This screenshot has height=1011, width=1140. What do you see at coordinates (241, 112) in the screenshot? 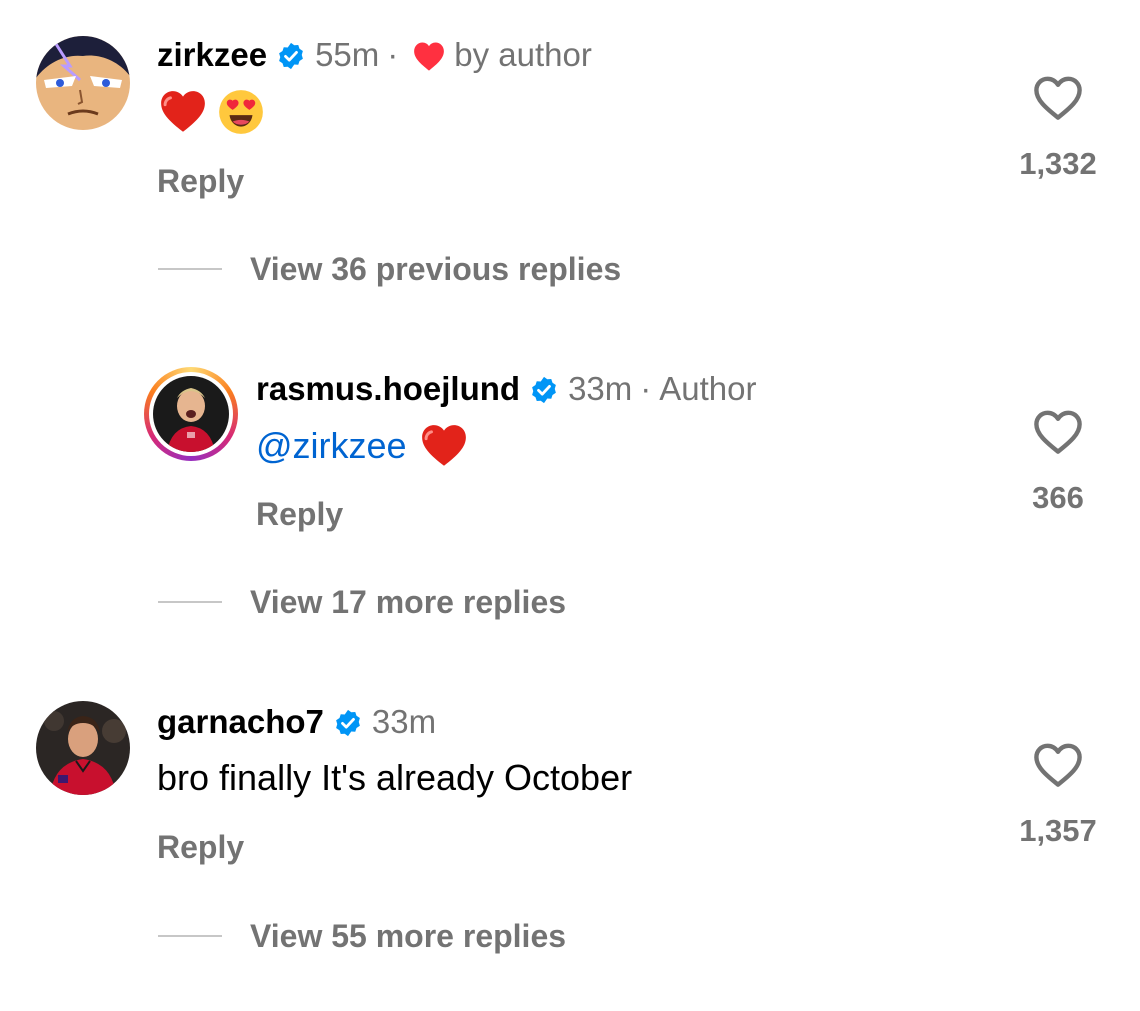
I see `heart-eyes-emoji-icon` at bounding box center [241, 112].